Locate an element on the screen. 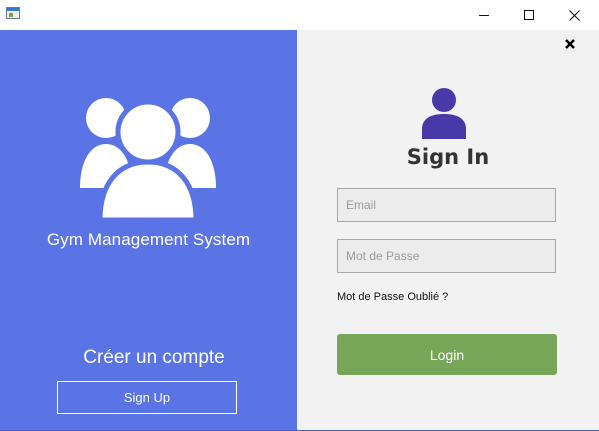 Image resolution: width=599 pixels, height=431 pixels. title-bar is located at coordinates (299, 15).